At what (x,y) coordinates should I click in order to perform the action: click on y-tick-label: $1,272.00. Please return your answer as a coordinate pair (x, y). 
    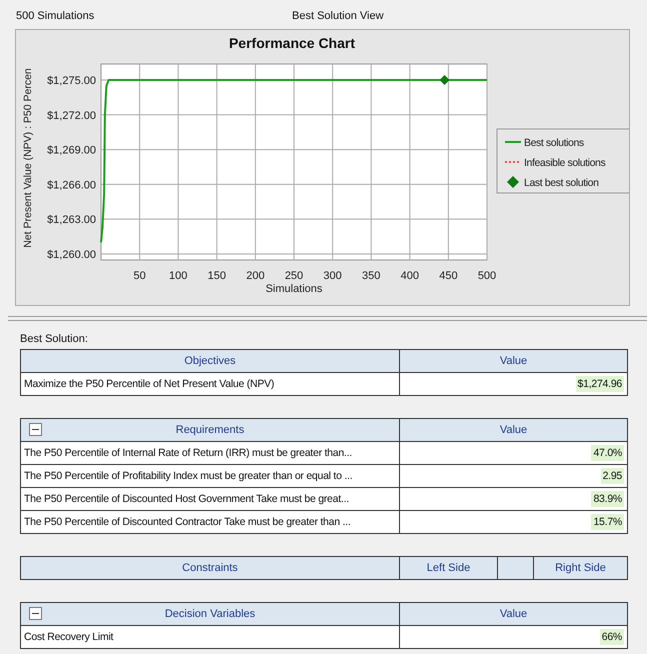
    Looking at the image, I should click on (71, 116).